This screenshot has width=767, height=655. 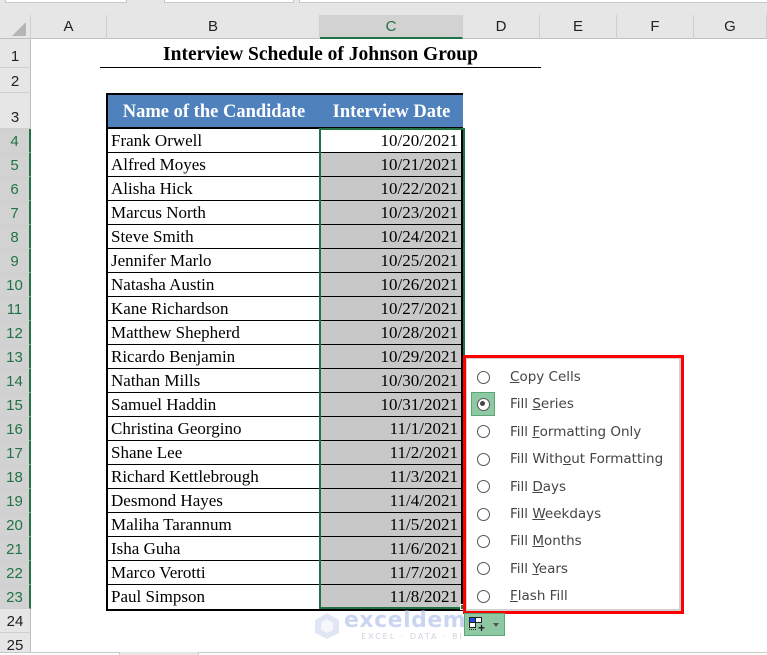 What do you see at coordinates (390, 213) in the screenshot?
I see `interview-date-cell: 10/23/2021` at bounding box center [390, 213].